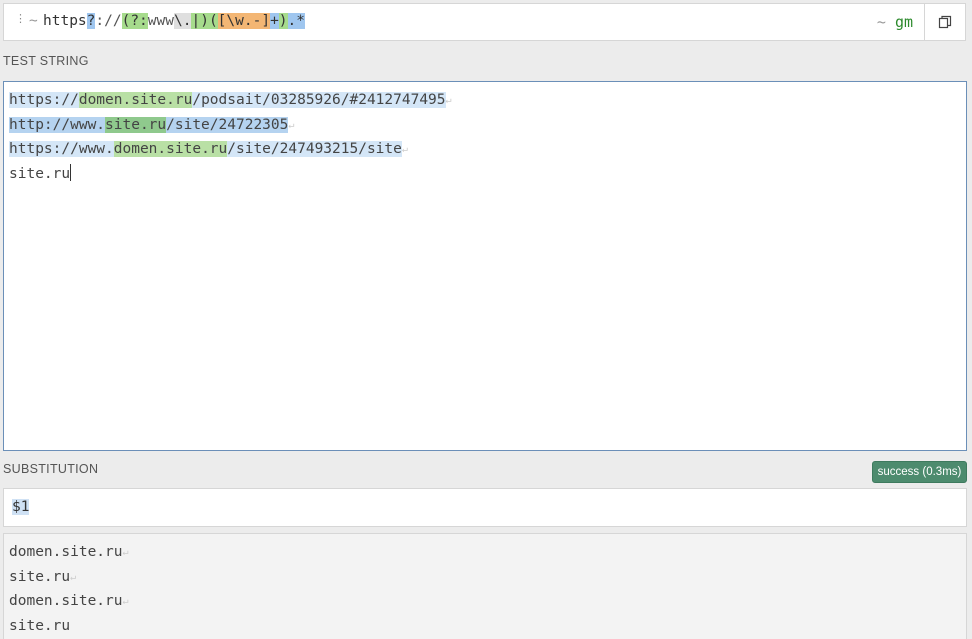 The width and height of the screenshot is (972, 639). What do you see at coordinates (283, 21) in the screenshot?
I see `regex-token: )` at bounding box center [283, 21].